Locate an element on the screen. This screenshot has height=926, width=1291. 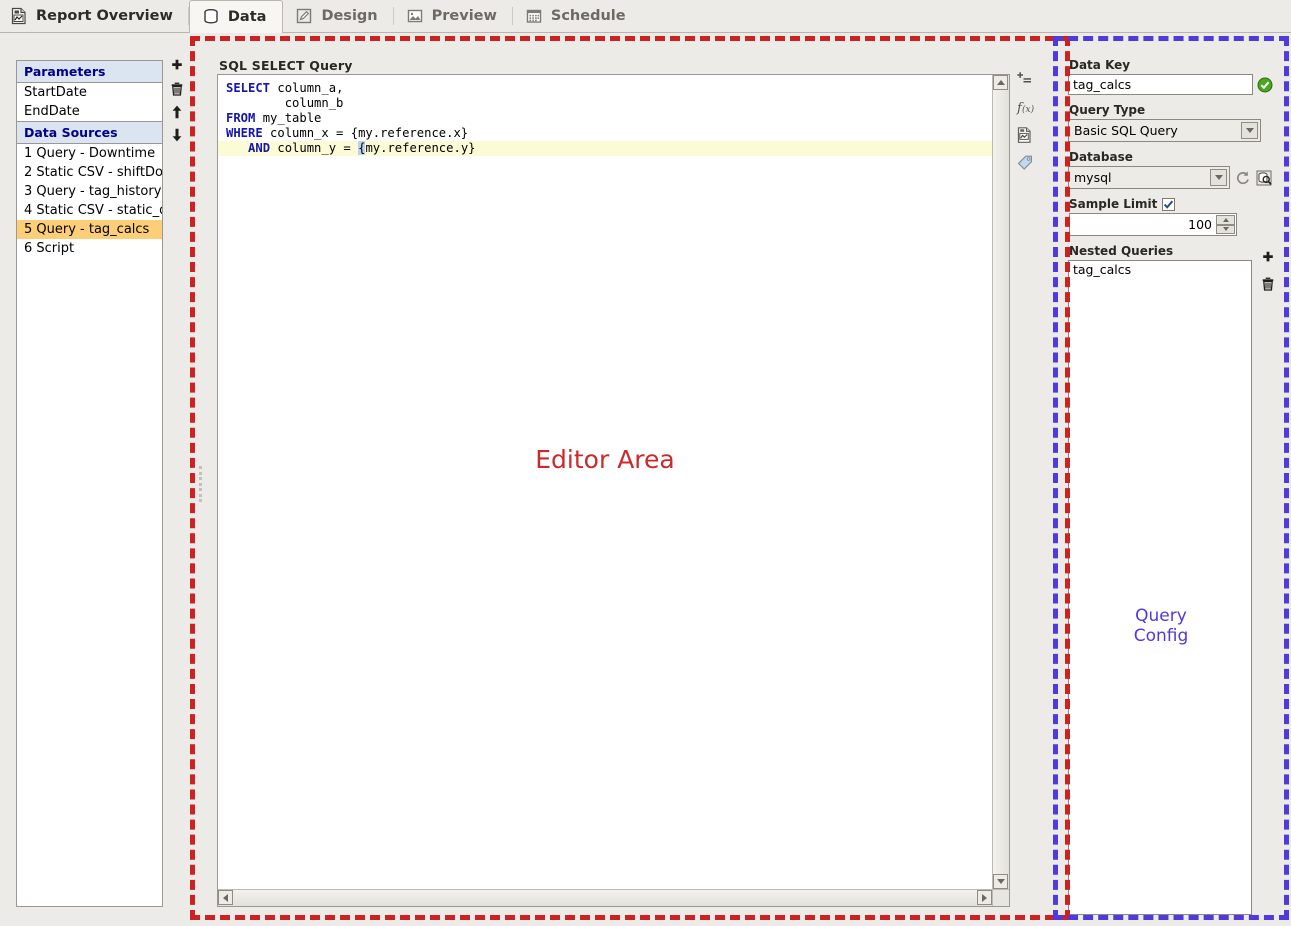
chevron-up-icon is located at coordinates (1000, 82).